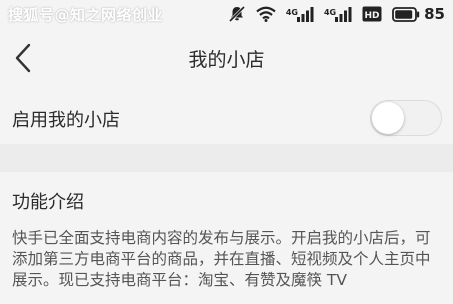 The image size is (453, 304). I want to click on wifi-icon, so click(266, 14).